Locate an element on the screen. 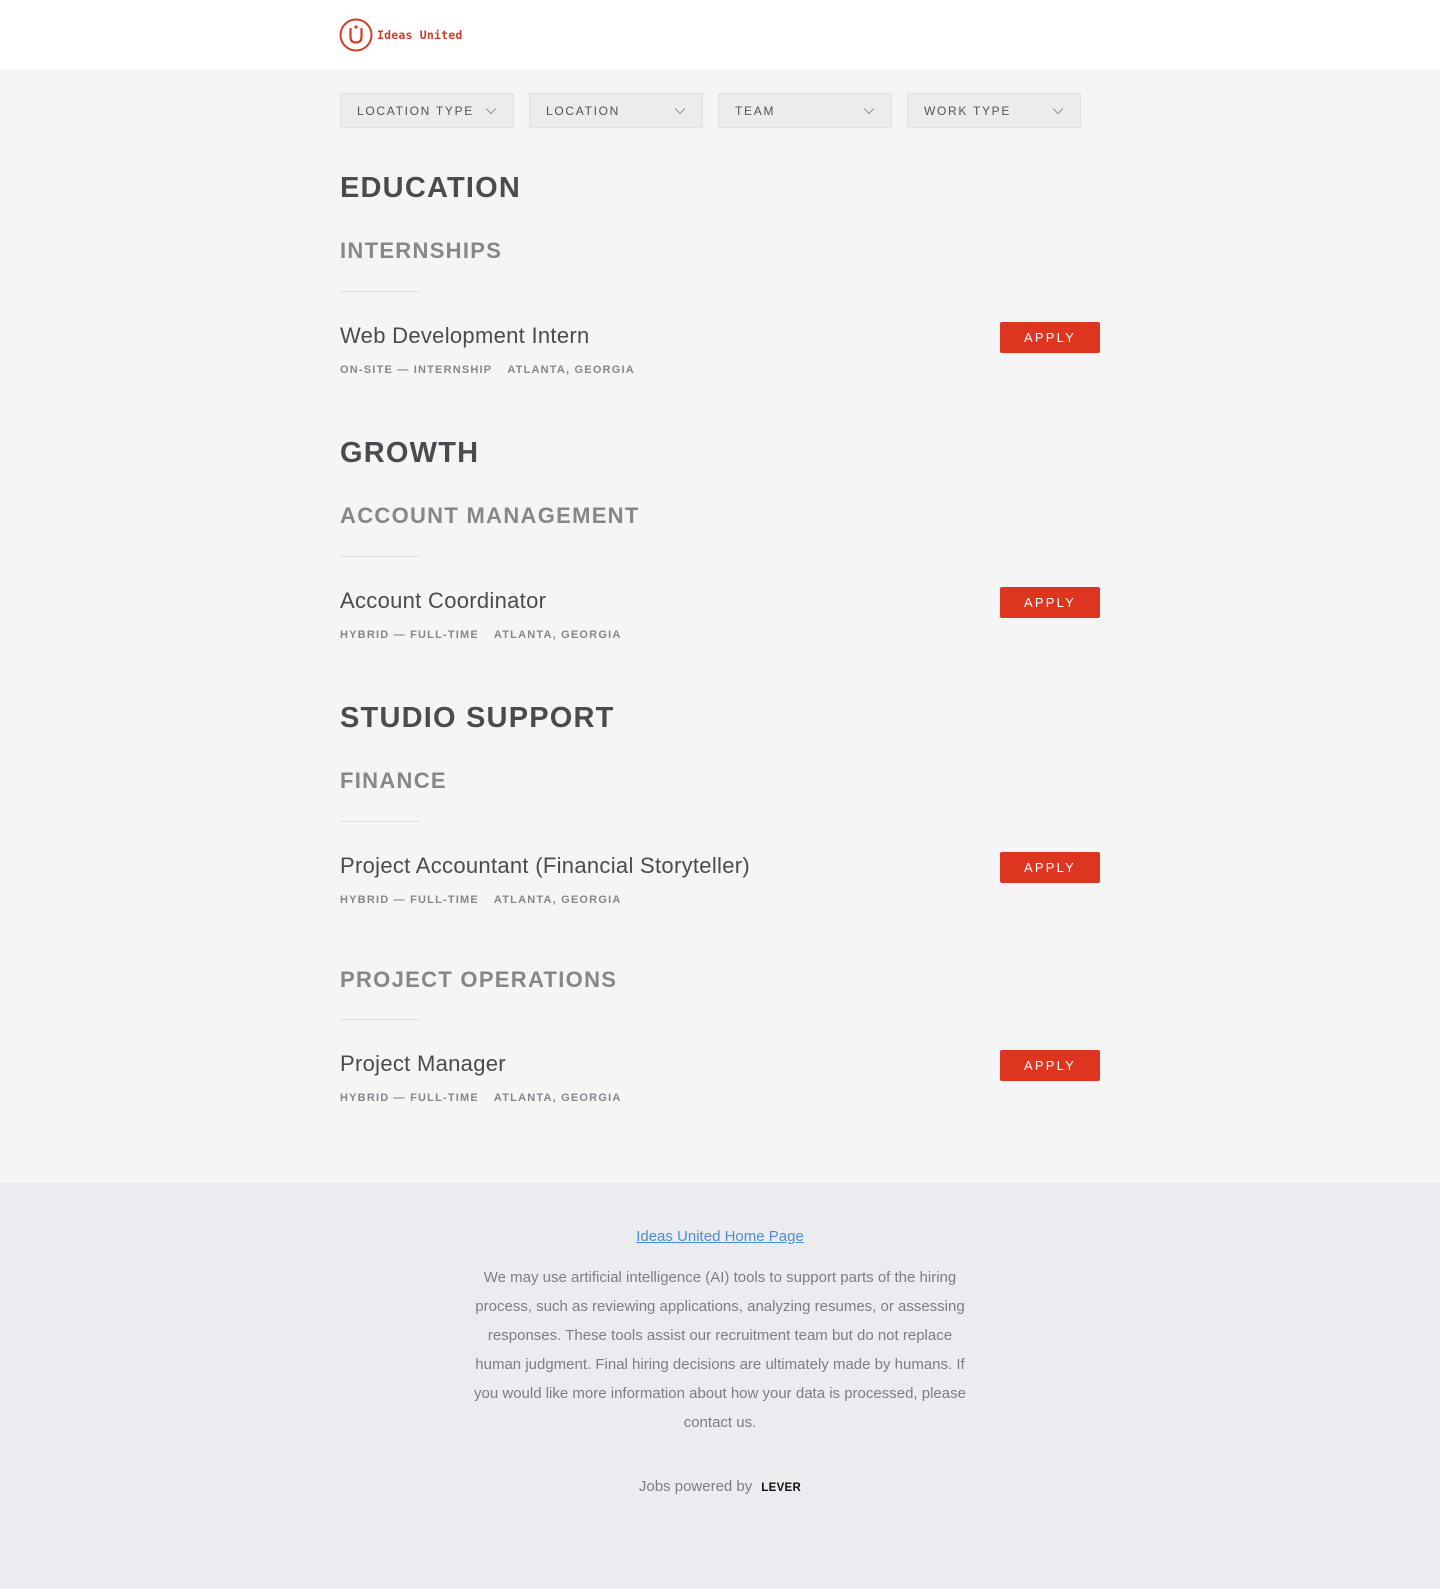  filter-work-type: WORK TYPE is located at coordinates (994, 110).